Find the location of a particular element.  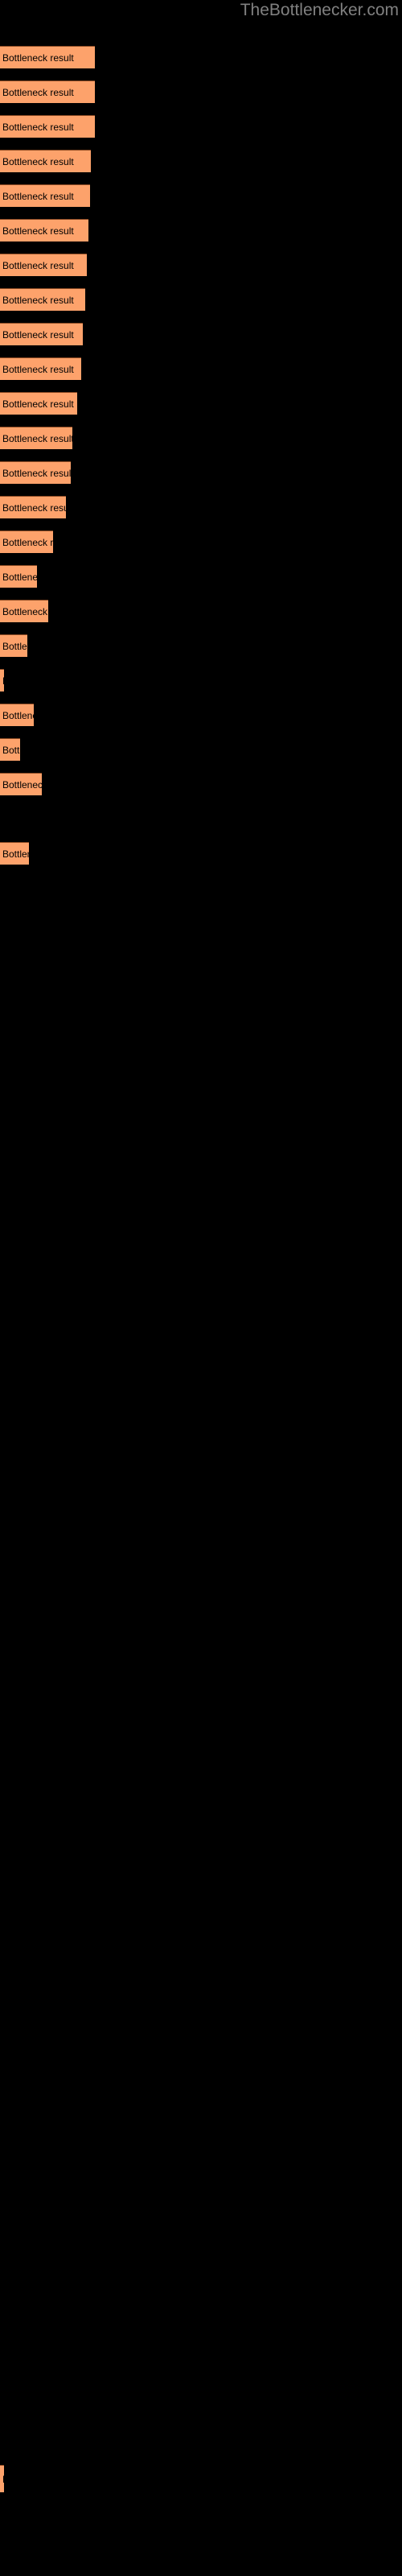

bar-19: Bottleneck result is located at coordinates (2, 680).